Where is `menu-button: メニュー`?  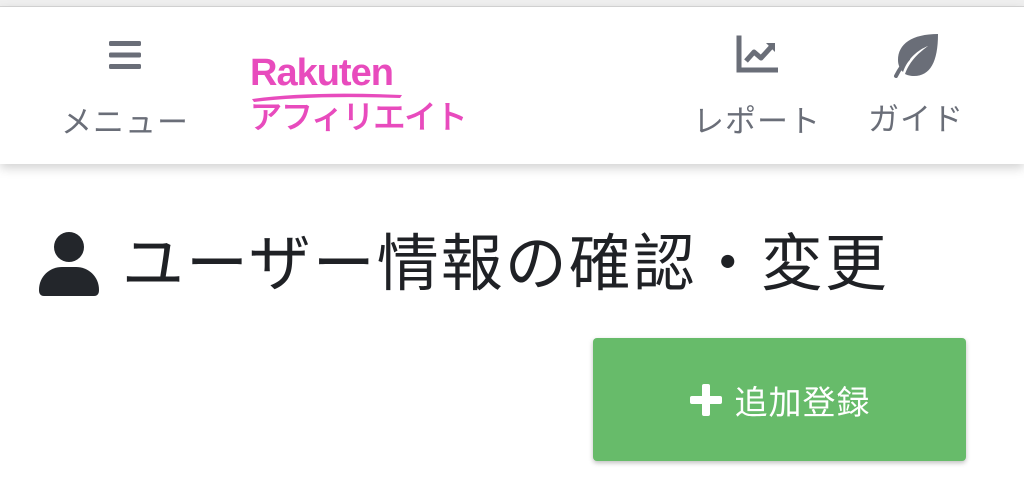 menu-button: メニュー is located at coordinates (125, 90).